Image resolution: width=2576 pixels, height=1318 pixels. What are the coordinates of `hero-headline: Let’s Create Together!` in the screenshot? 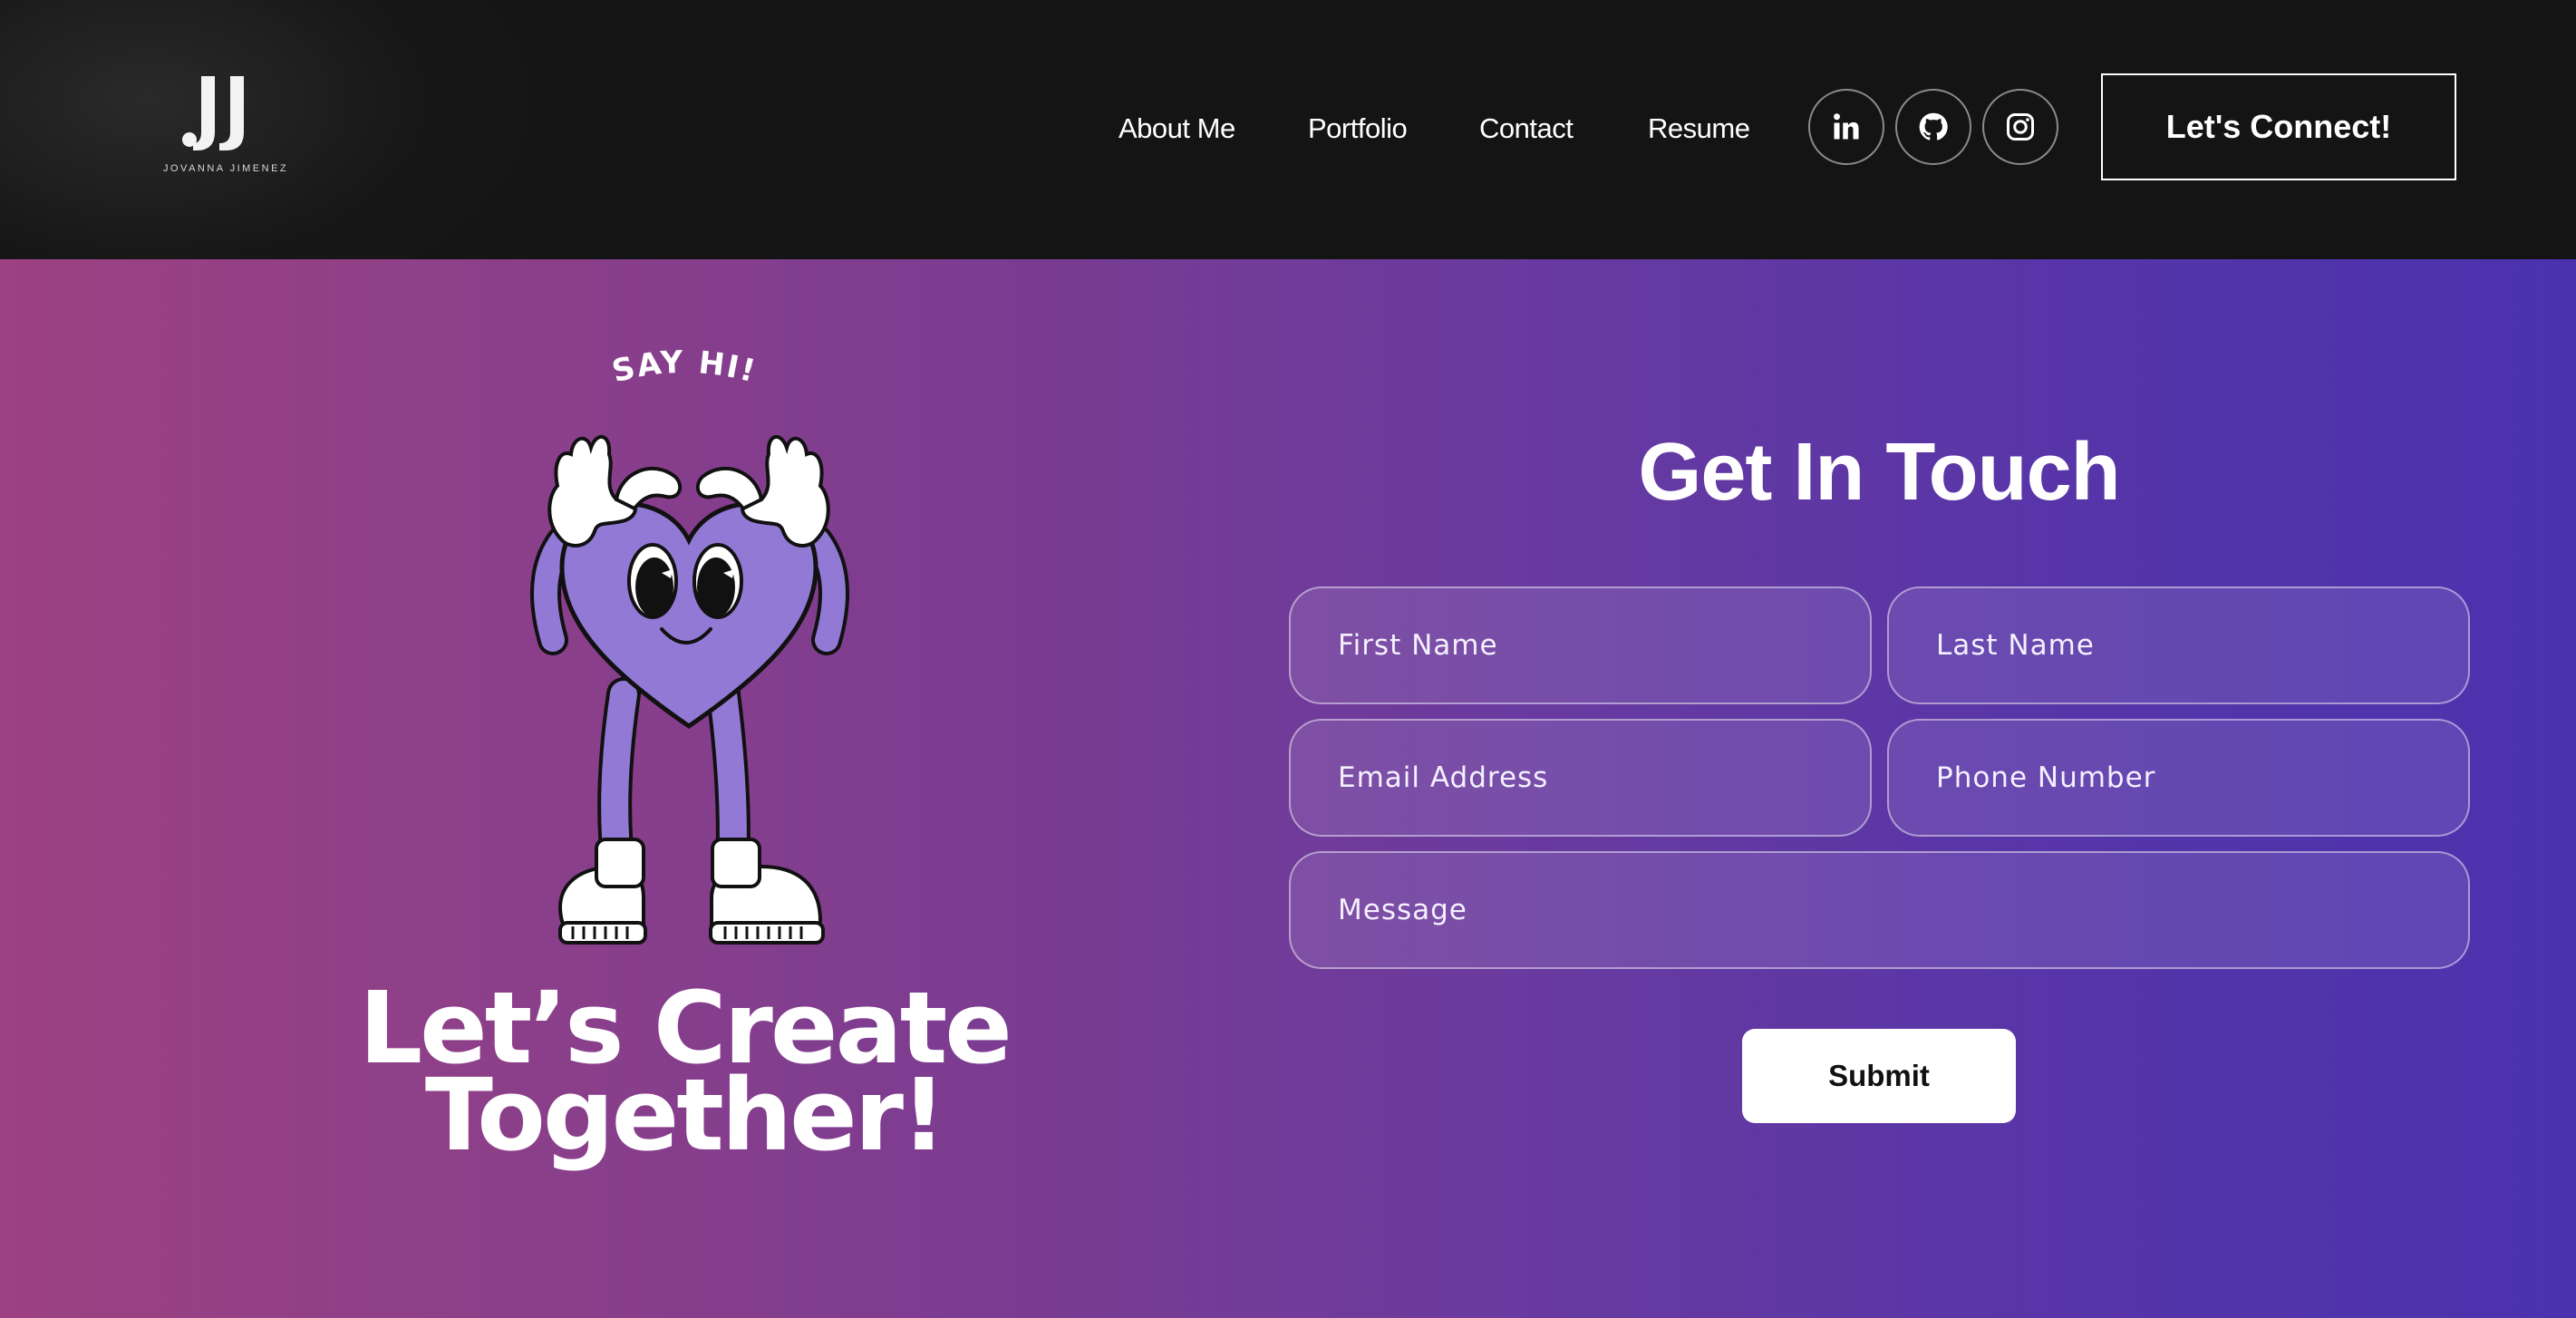 It's located at (684, 1075).